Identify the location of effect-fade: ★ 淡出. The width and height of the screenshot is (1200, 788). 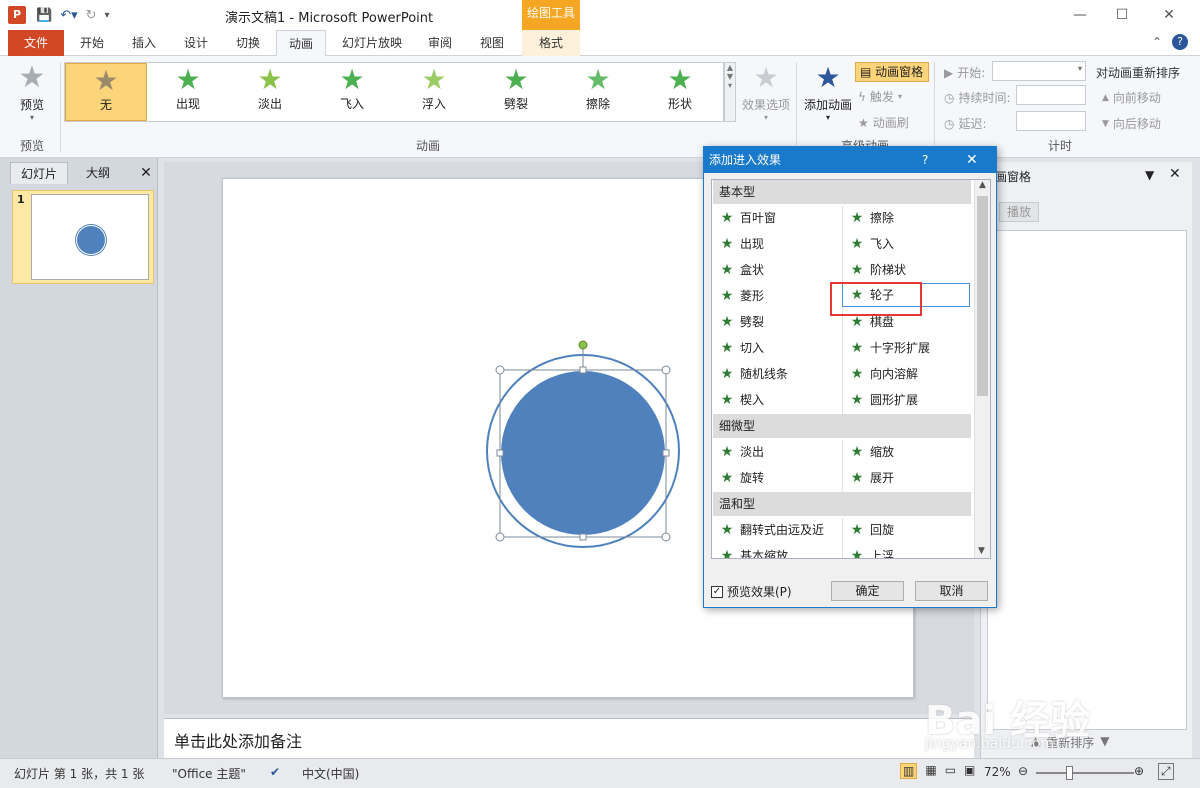
(742, 452).